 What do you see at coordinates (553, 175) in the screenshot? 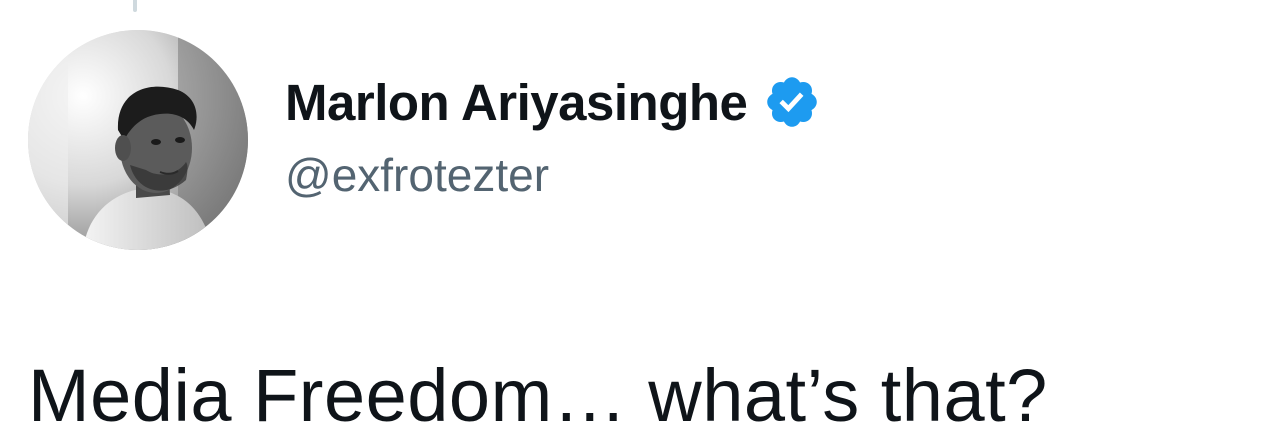
I see `user-handle: @exfrotezter` at bounding box center [553, 175].